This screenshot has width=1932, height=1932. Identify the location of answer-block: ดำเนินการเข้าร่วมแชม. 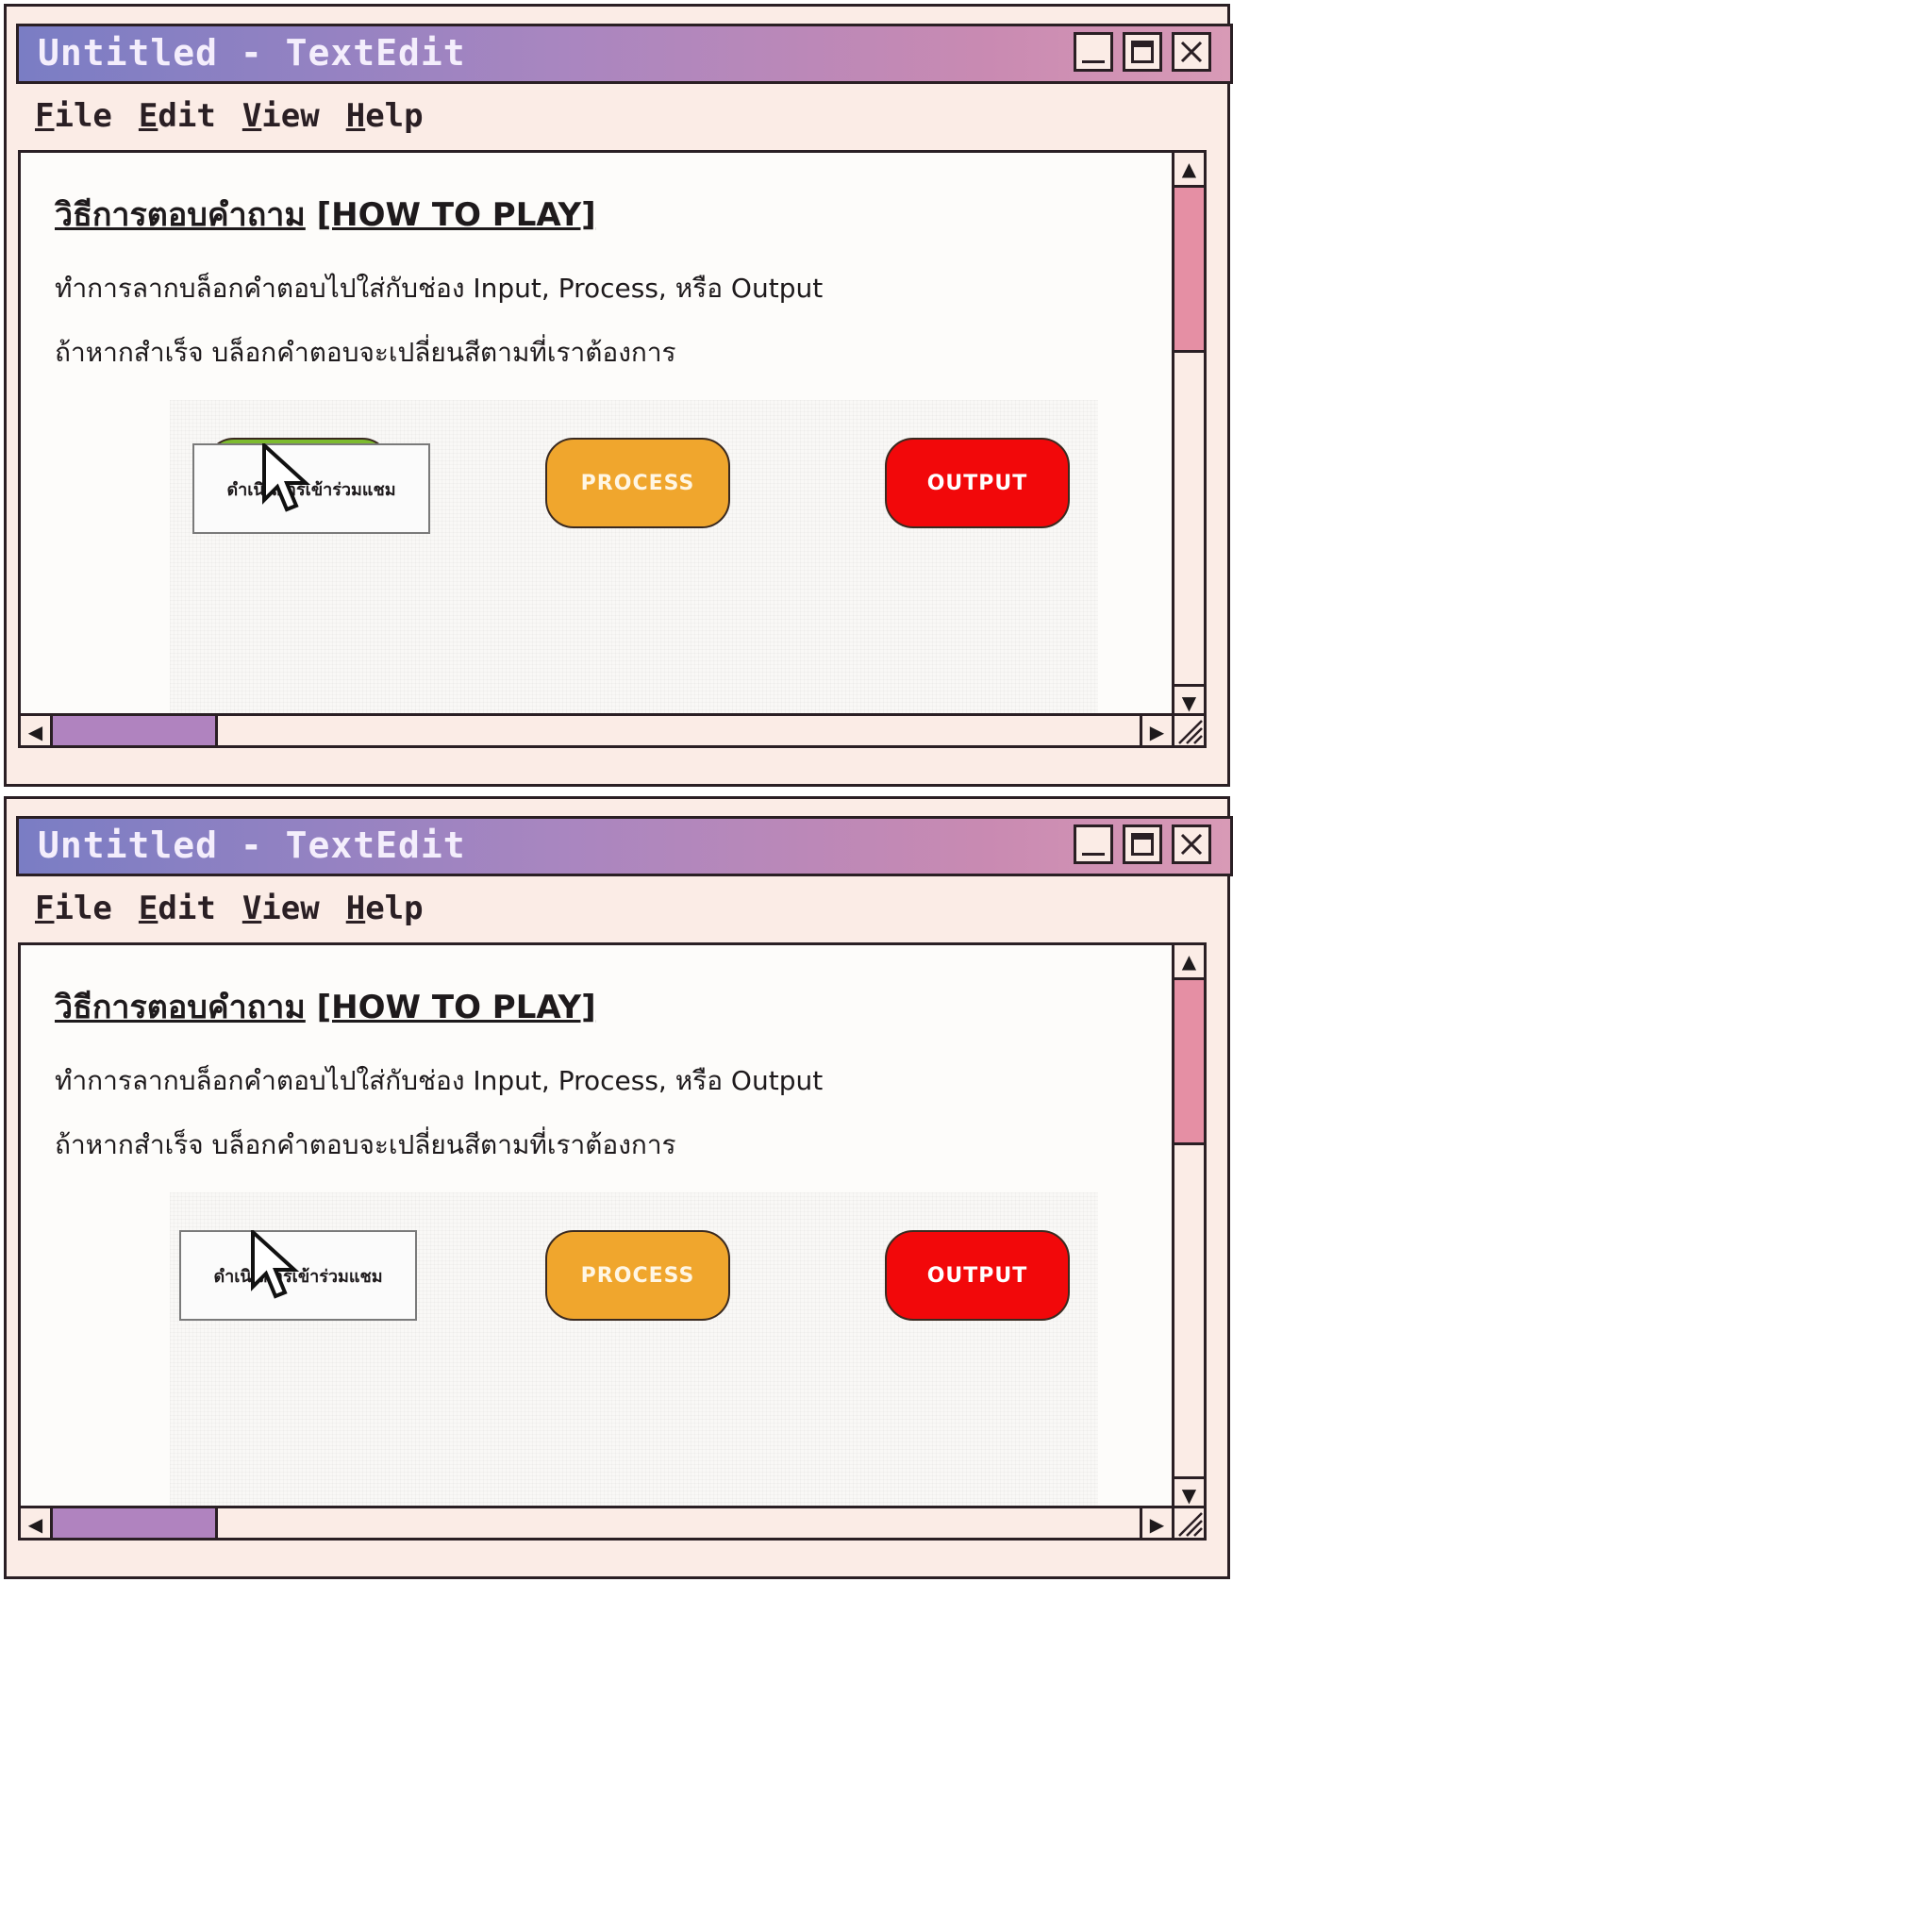
(311, 489).